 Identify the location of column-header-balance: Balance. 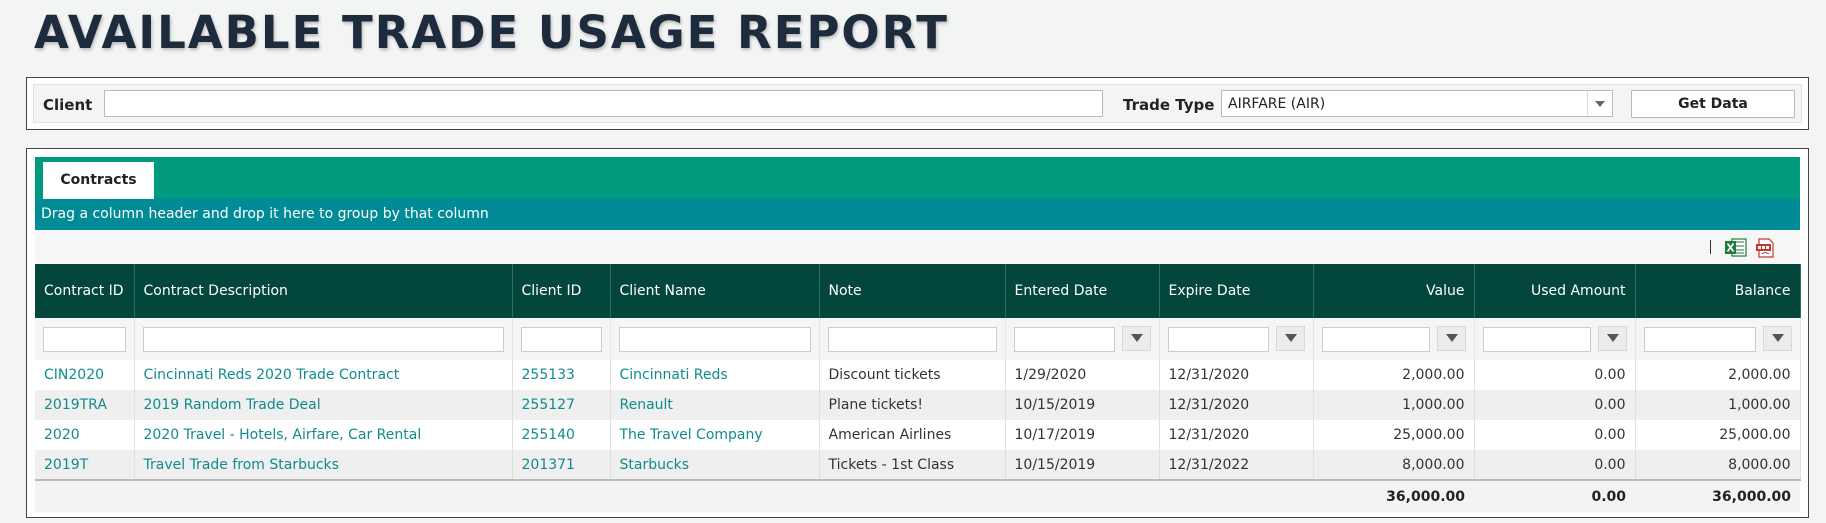
(1718, 291).